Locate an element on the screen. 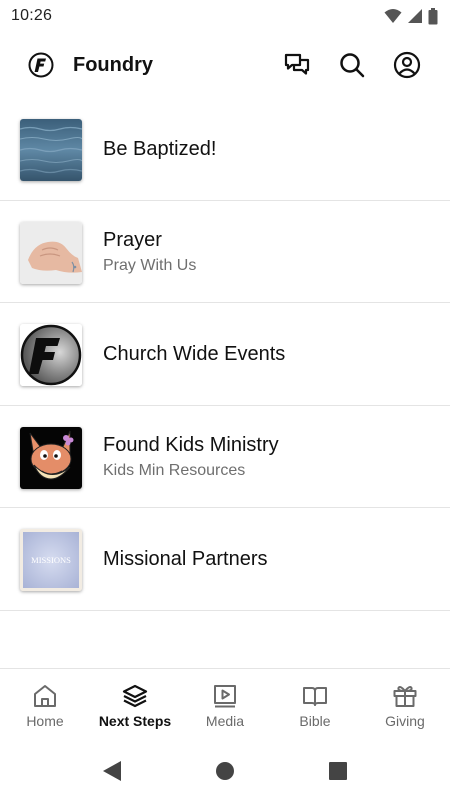 The image size is (450, 800). system-navigation-bar is located at coordinates (225, 770).